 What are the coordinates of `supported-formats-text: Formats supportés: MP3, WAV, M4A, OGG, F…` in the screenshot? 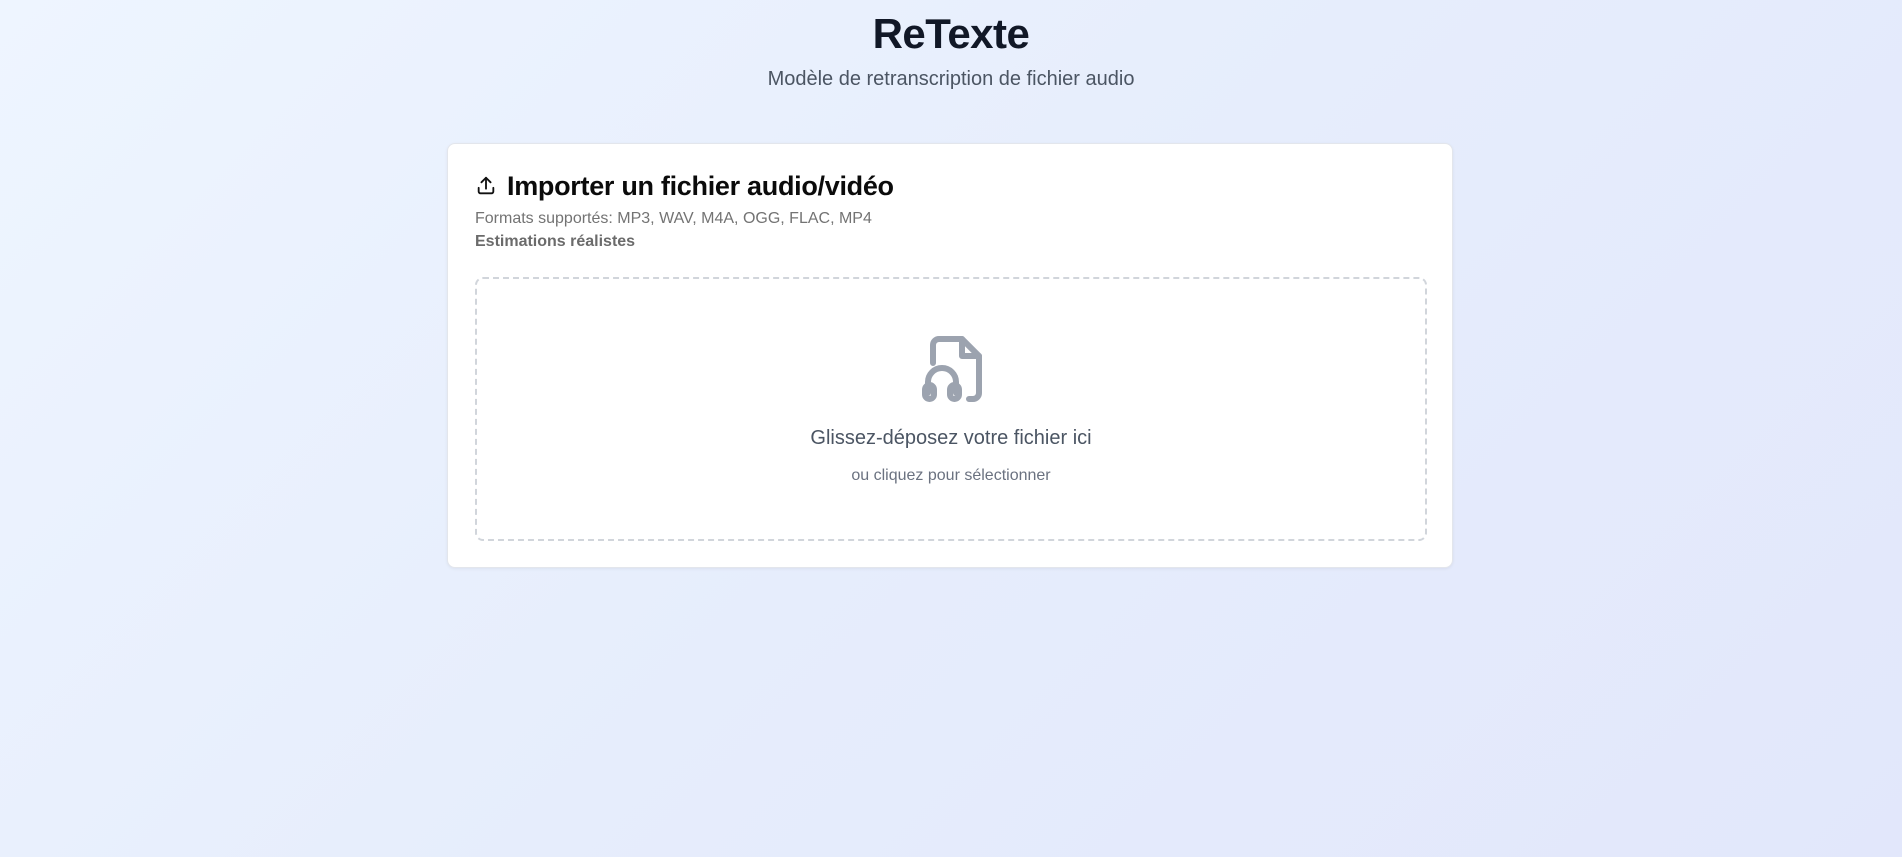 It's located at (673, 218).